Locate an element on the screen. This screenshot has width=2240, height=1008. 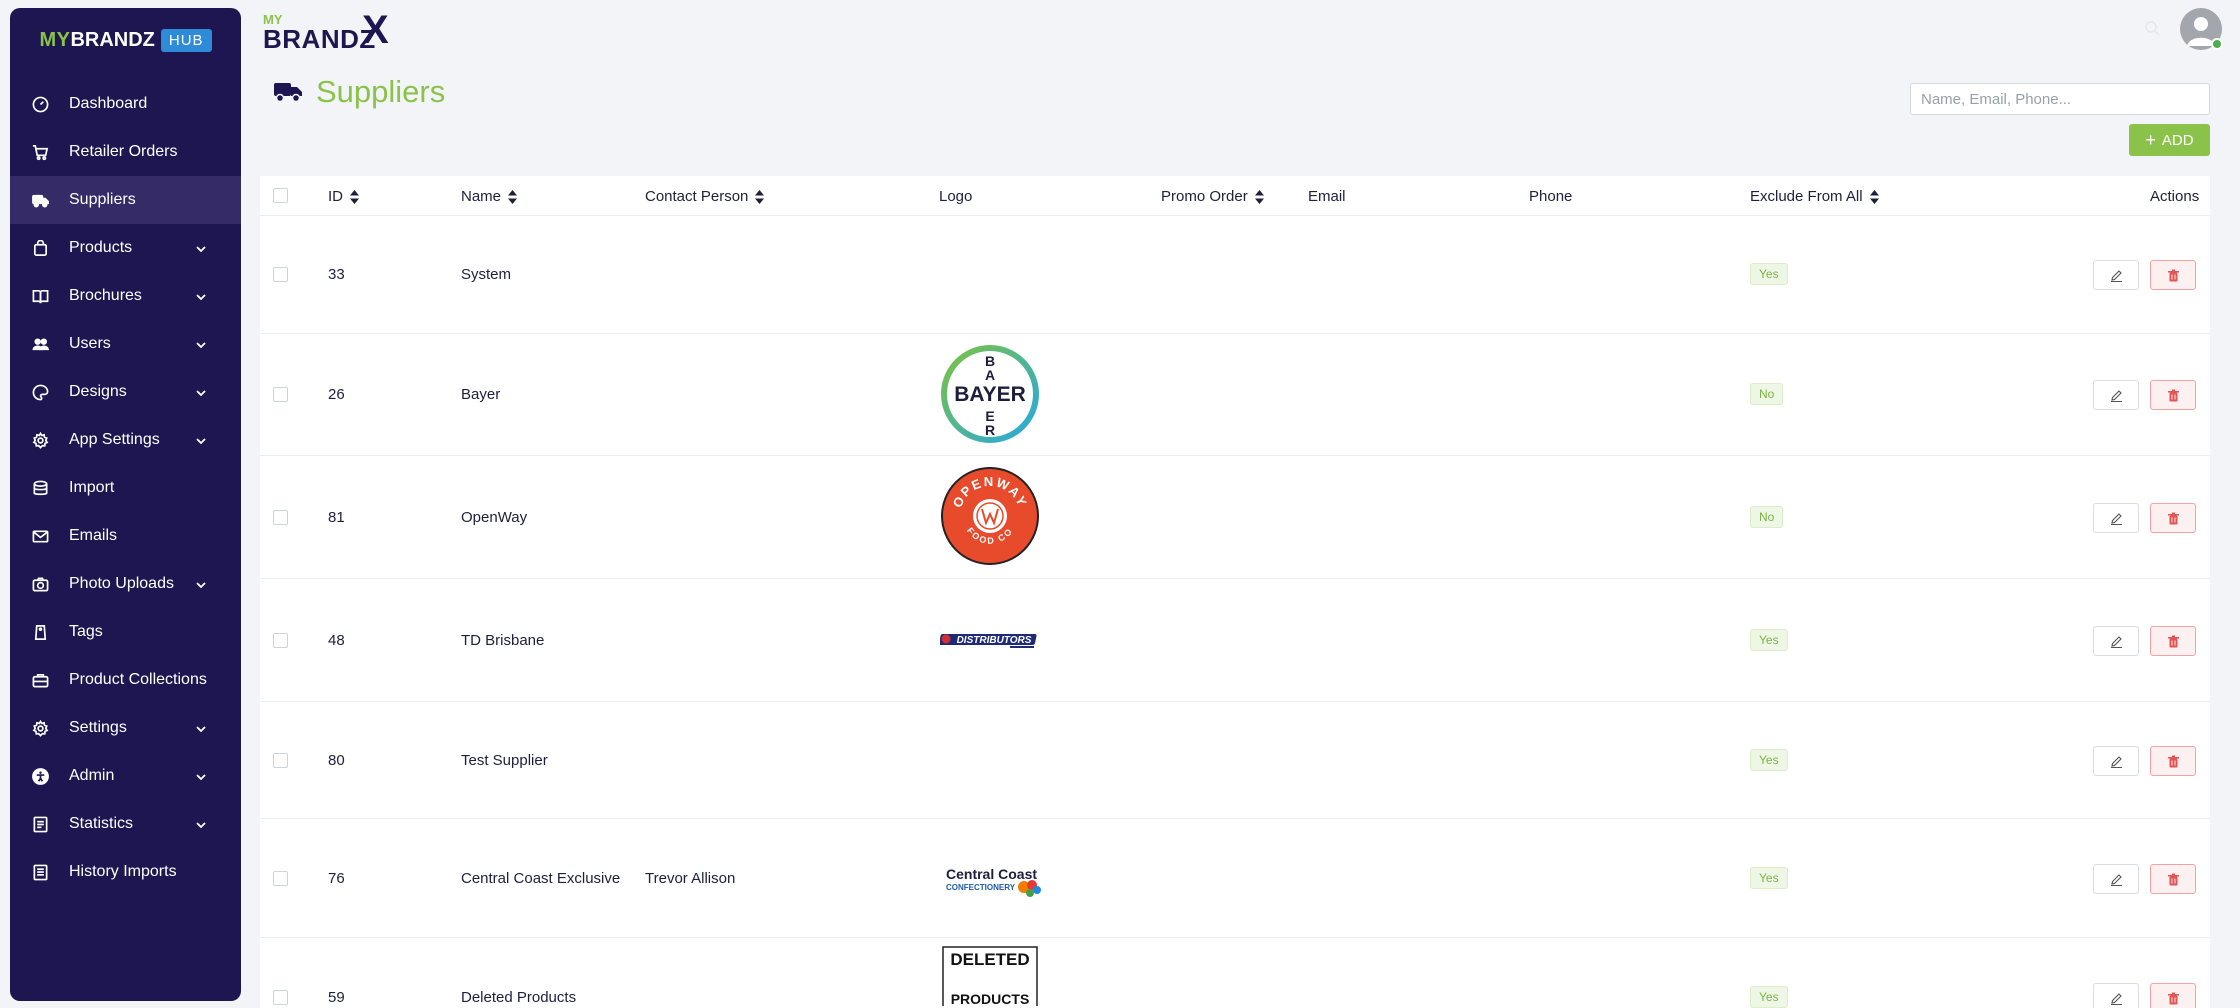
sidebar-item-label: Retailer Orders is located at coordinates (123, 151).